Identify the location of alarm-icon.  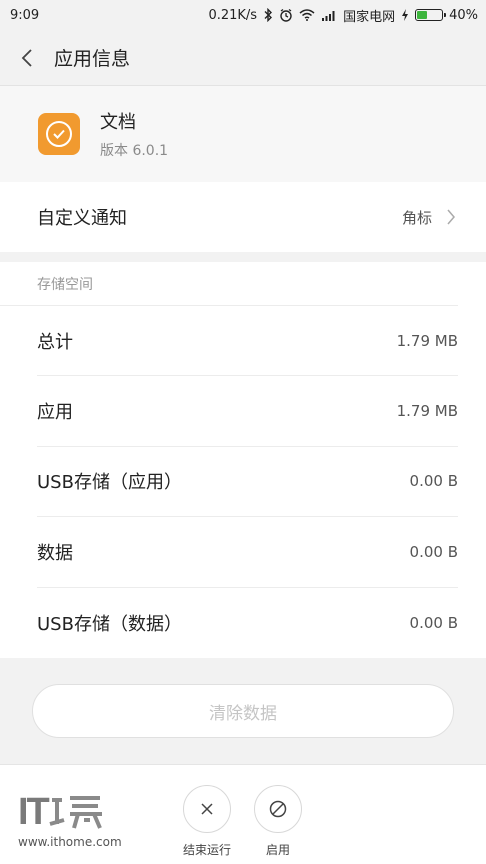
(286, 15).